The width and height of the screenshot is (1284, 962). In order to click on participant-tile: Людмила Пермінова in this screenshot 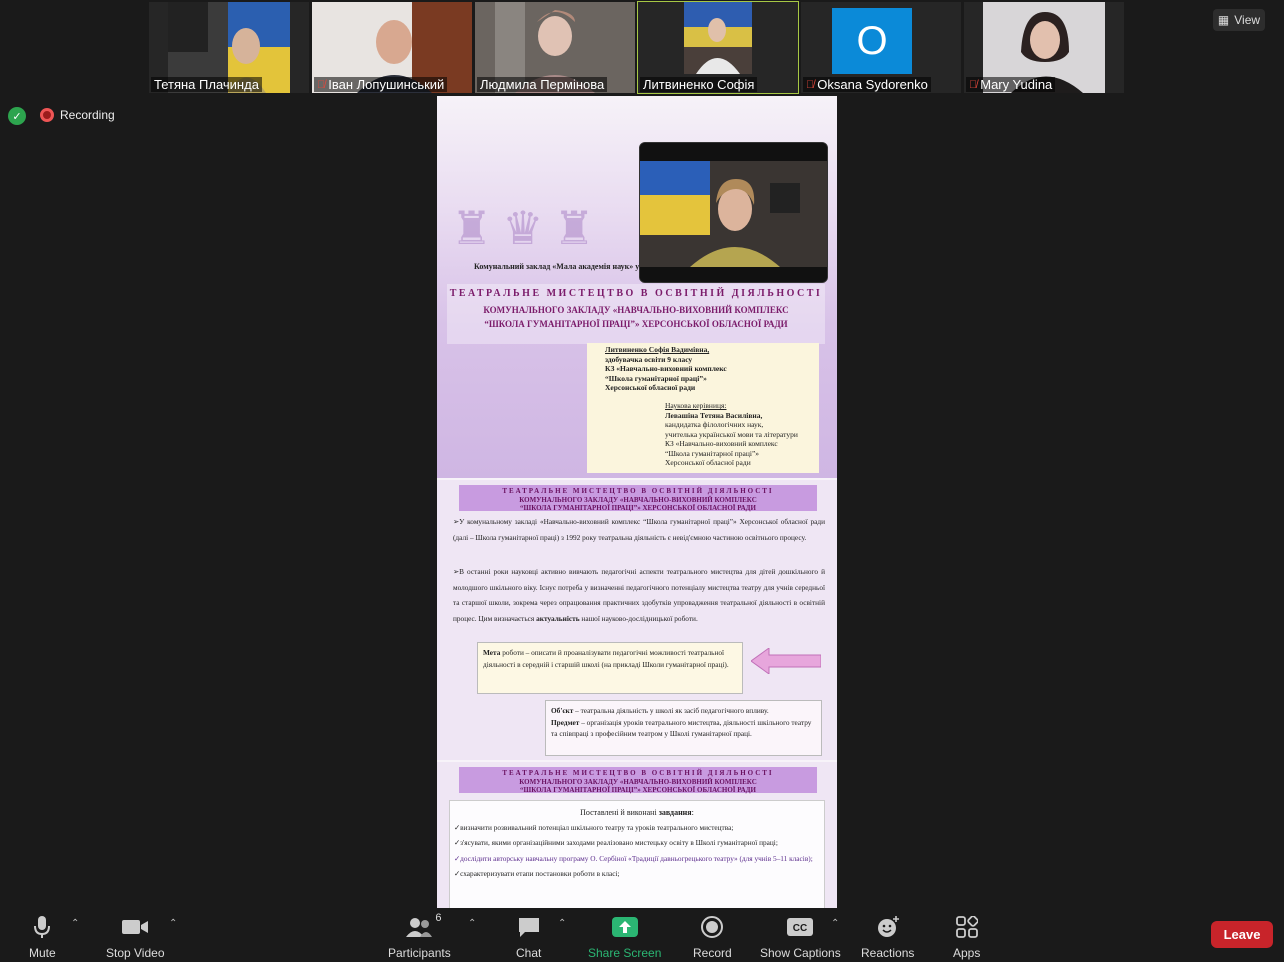, I will do `click(555, 47)`.